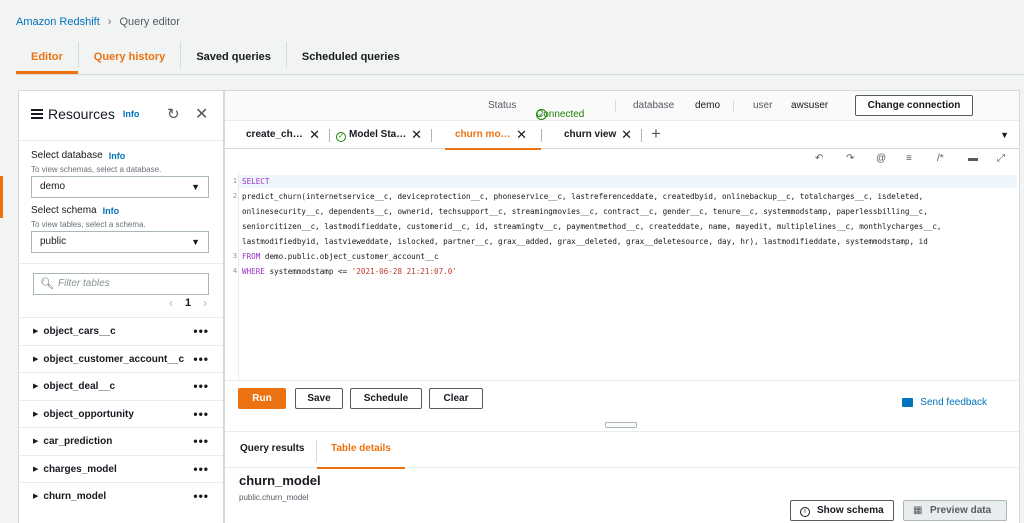  Describe the element at coordinates (131, 114) in the screenshot. I see `resources-info-link: Info` at that location.